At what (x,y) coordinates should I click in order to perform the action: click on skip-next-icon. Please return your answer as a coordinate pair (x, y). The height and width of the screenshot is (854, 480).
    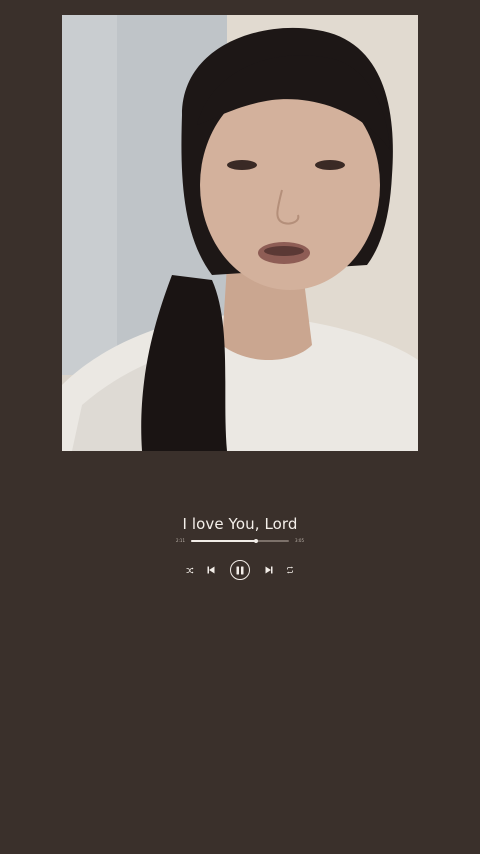
    Looking at the image, I should click on (269, 570).